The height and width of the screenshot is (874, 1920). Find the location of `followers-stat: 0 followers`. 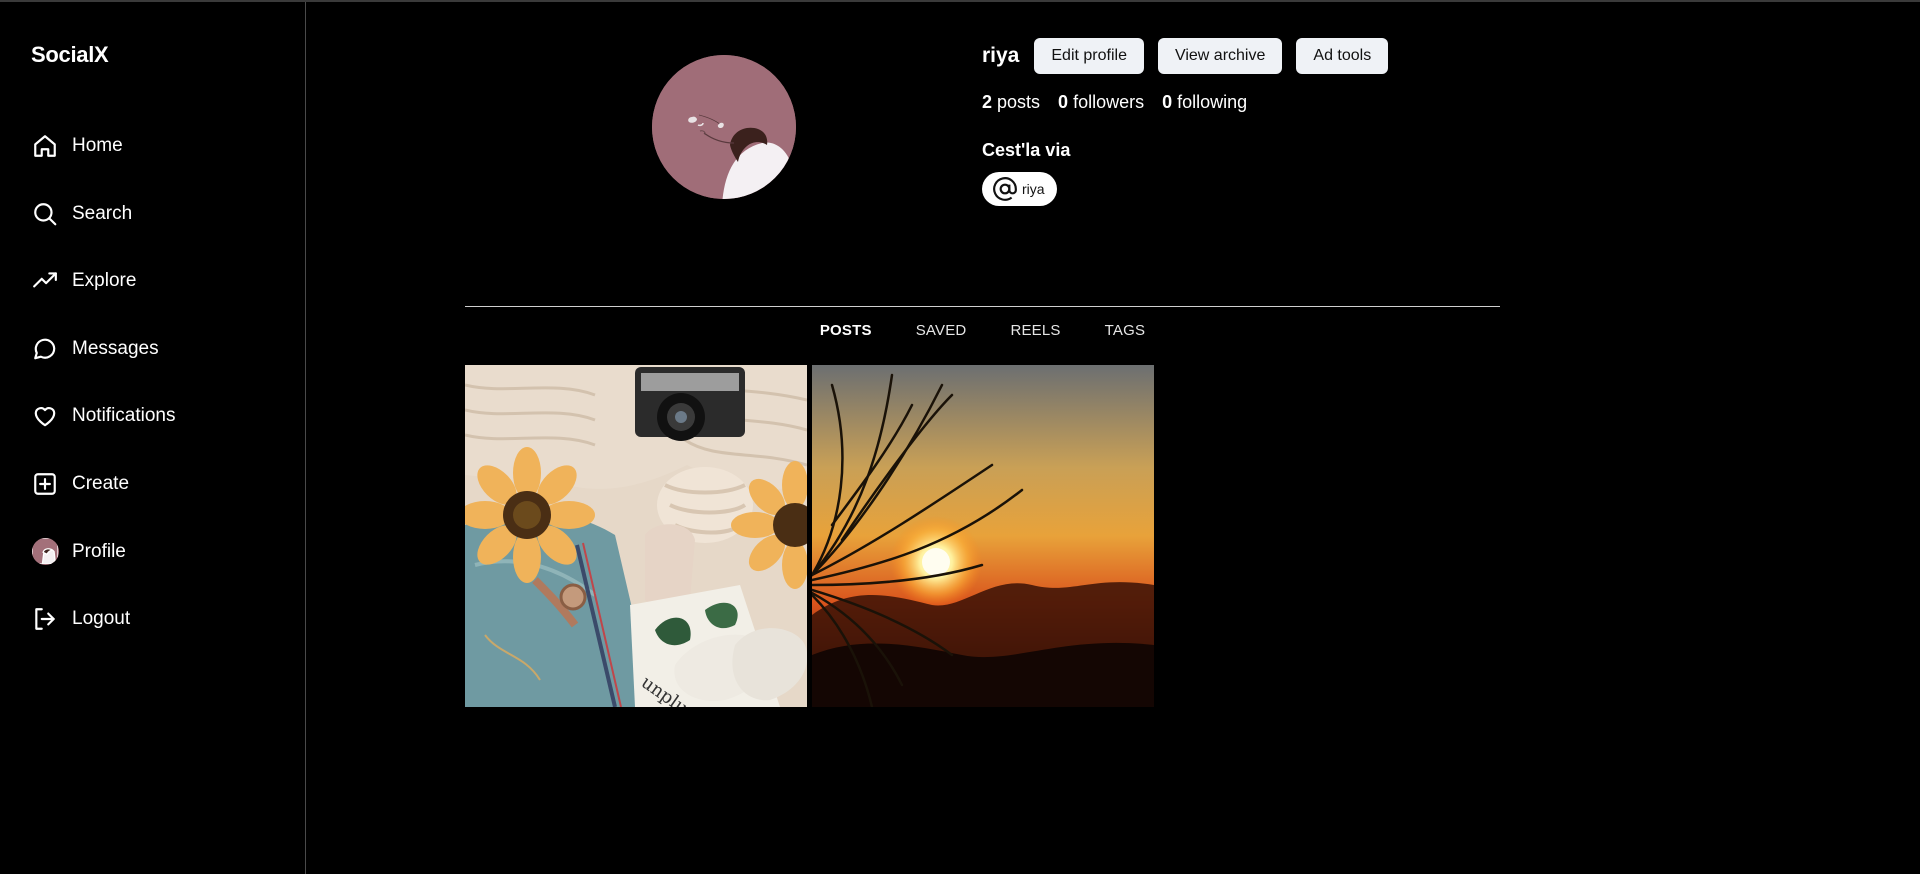

followers-stat: 0 followers is located at coordinates (1101, 102).